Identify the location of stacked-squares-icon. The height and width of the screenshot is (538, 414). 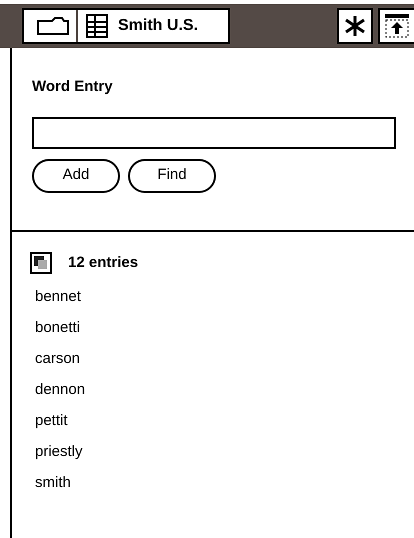
(41, 263).